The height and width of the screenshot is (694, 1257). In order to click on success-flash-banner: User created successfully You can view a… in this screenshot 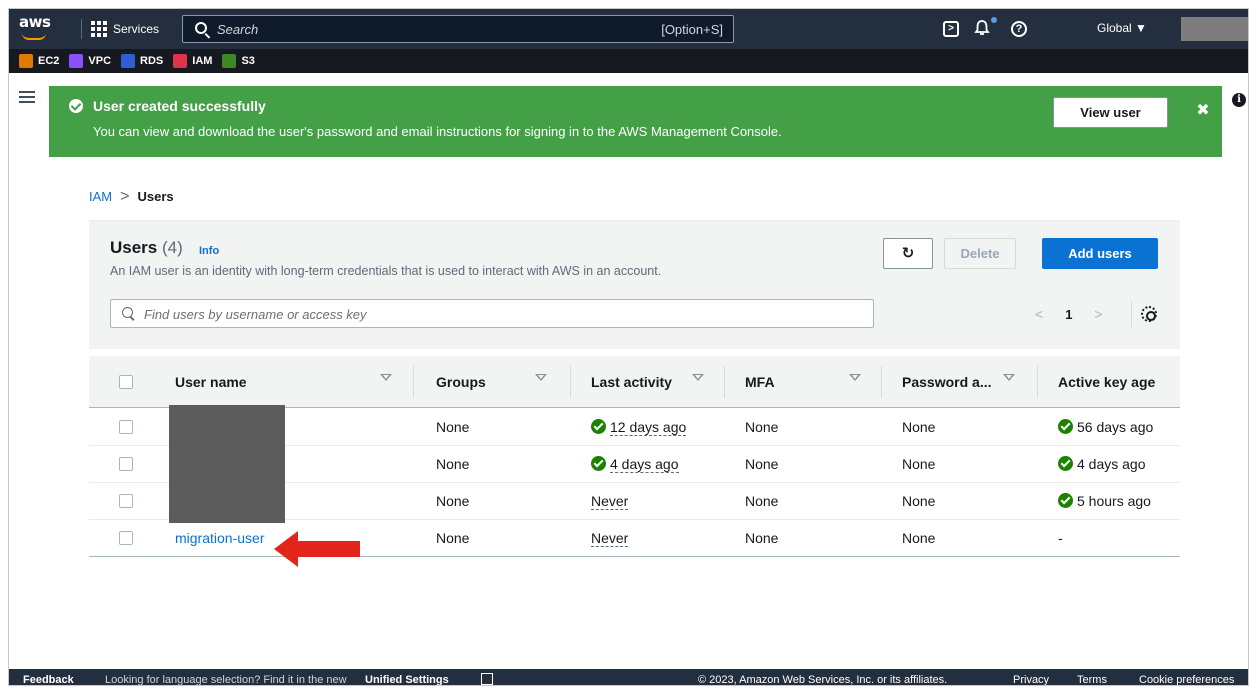, I will do `click(635, 121)`.